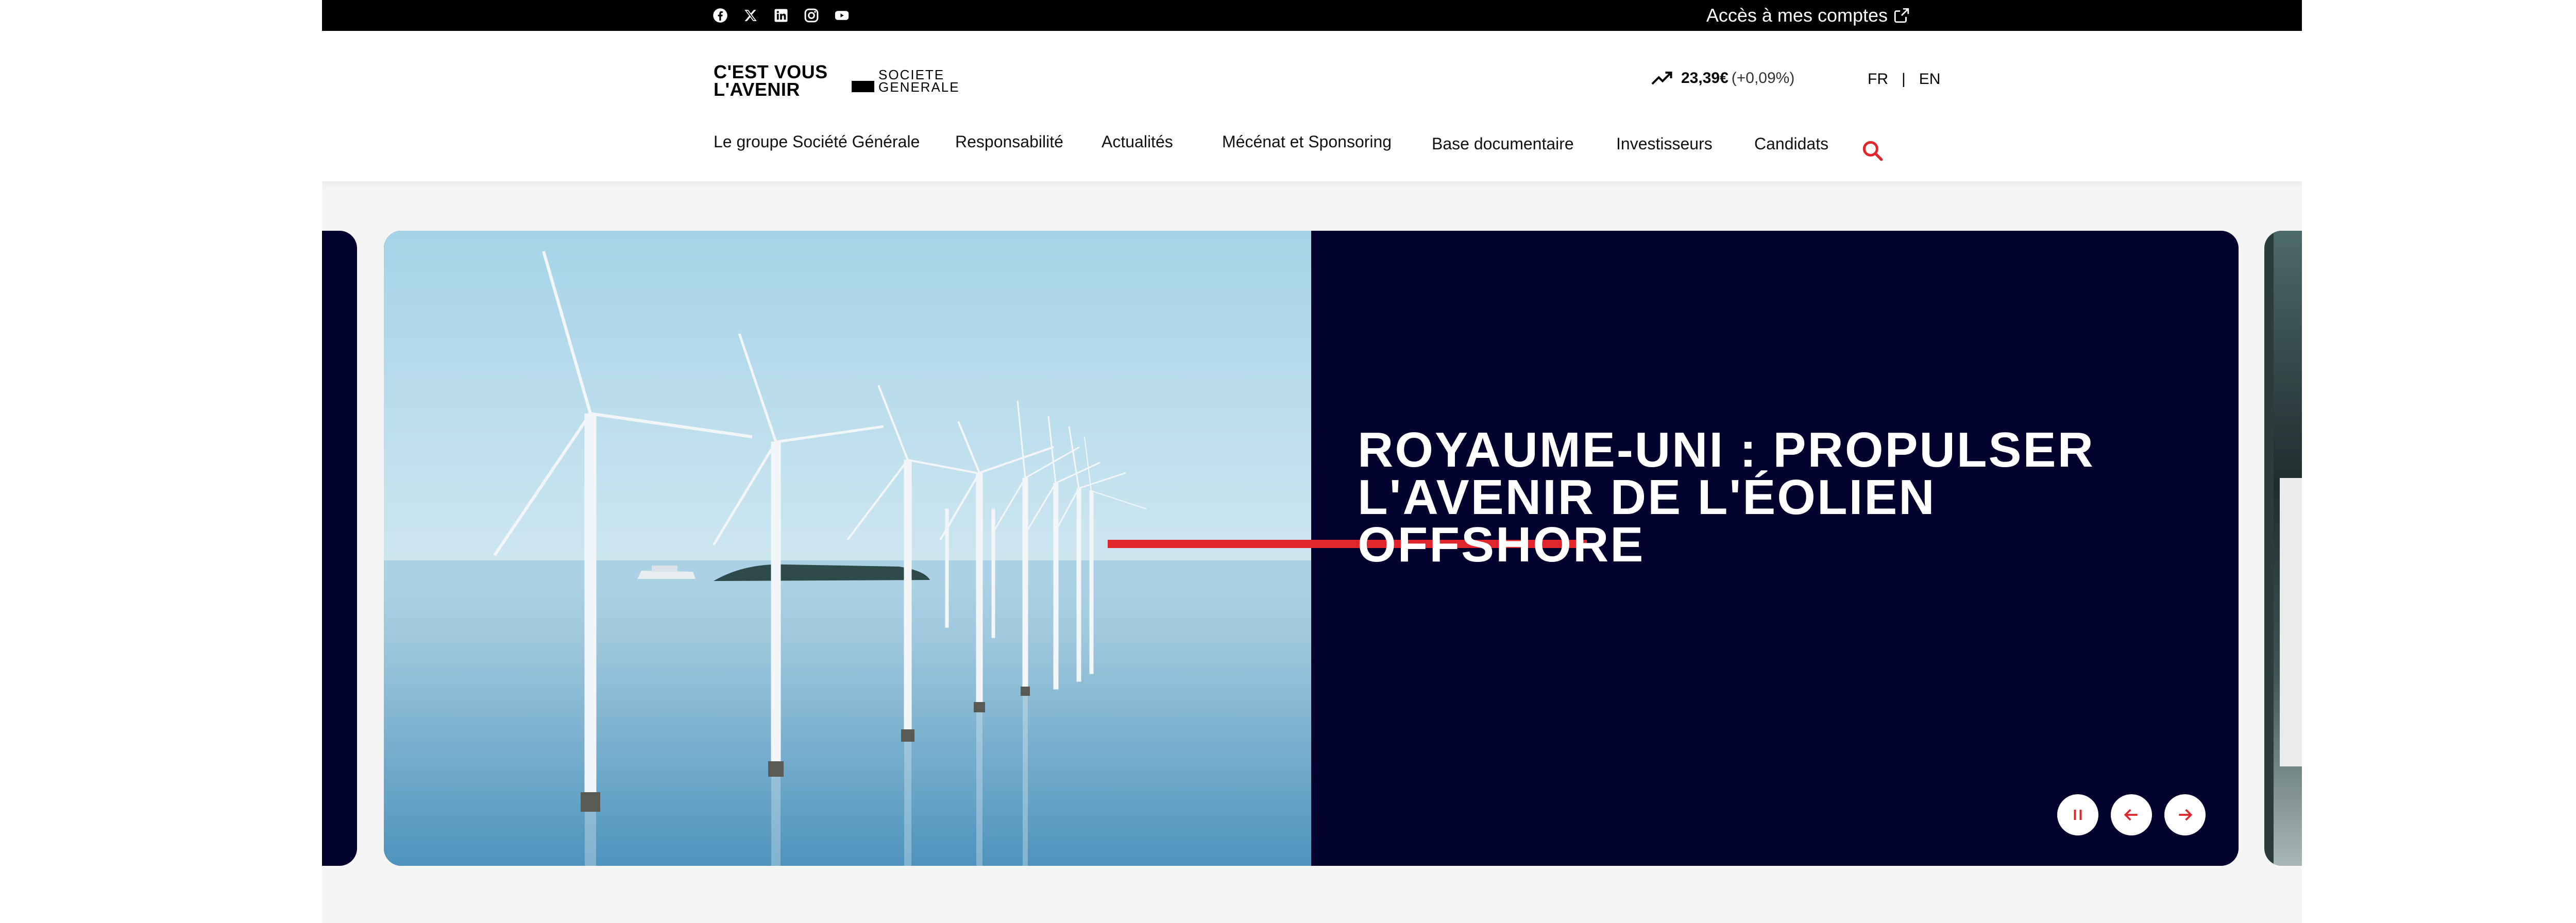 This screenshot has width=2576, height=923. I want to click on nav-responsabilite: Responsabilité, so click(1009, 142).